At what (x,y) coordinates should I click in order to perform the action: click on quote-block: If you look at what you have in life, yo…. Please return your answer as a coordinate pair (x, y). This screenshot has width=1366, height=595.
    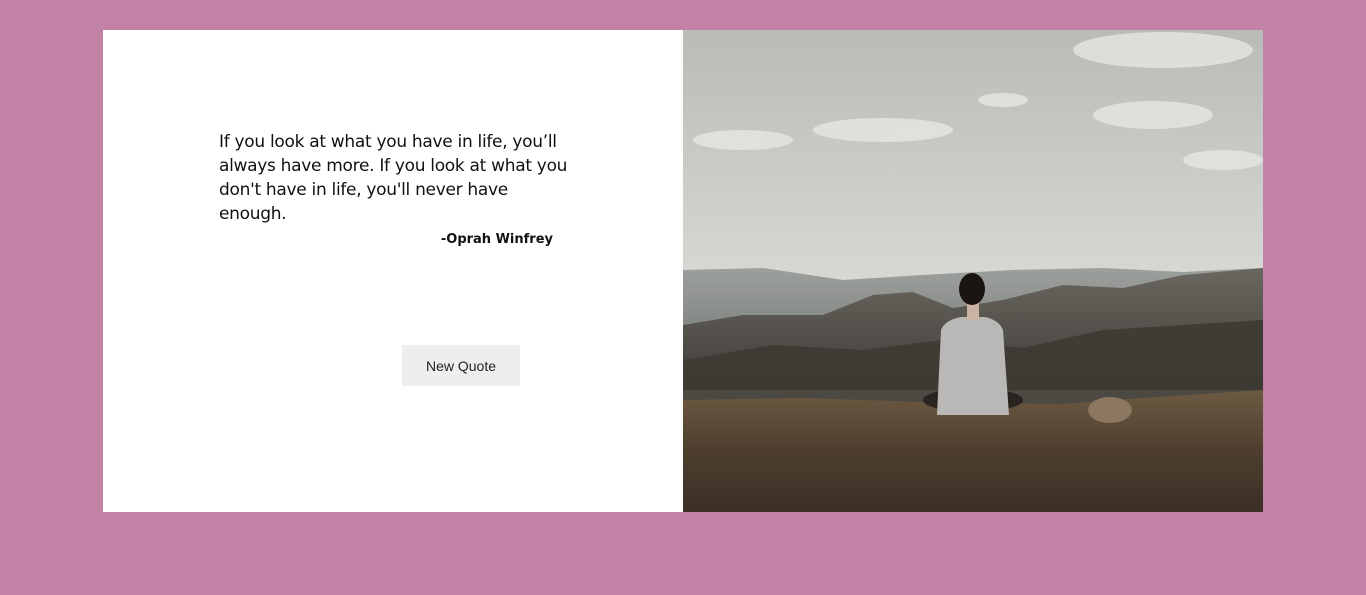
    Looking at the image, I should click on (394, 188).